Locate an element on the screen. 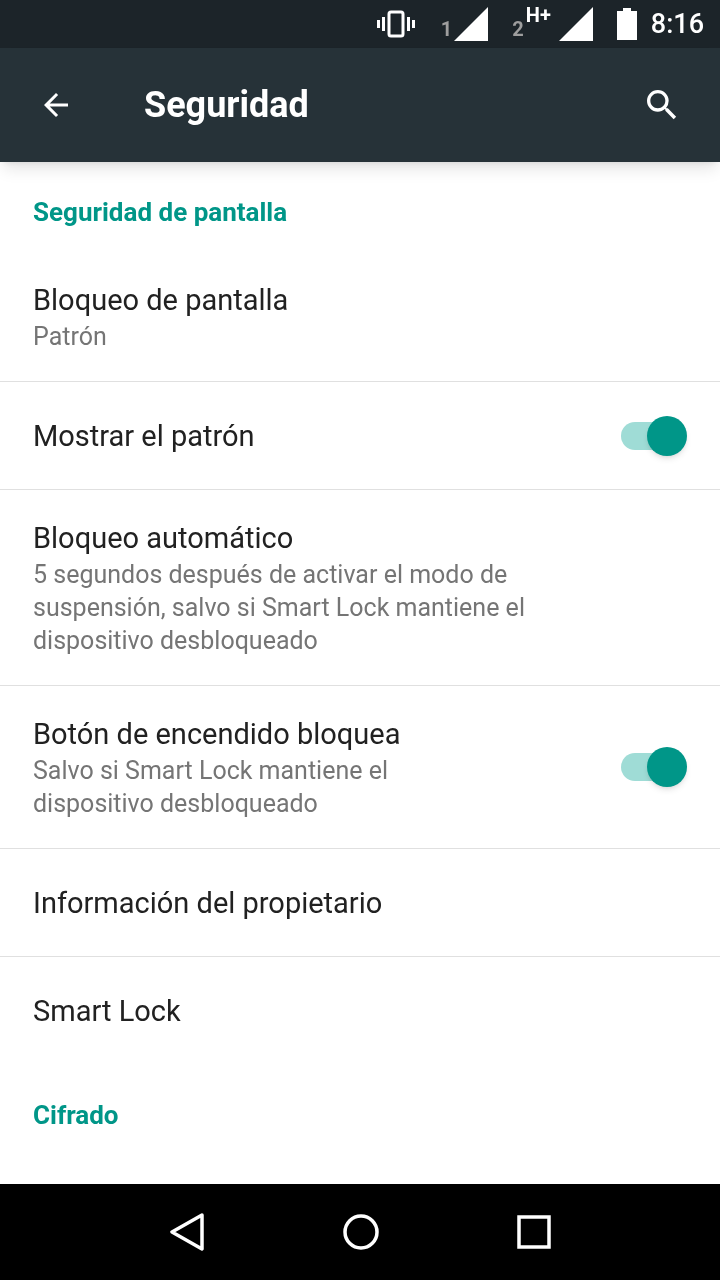 The width and height of the screenshot is (720, 1280). clock: 8:16 is located at coordinates (677, 24).